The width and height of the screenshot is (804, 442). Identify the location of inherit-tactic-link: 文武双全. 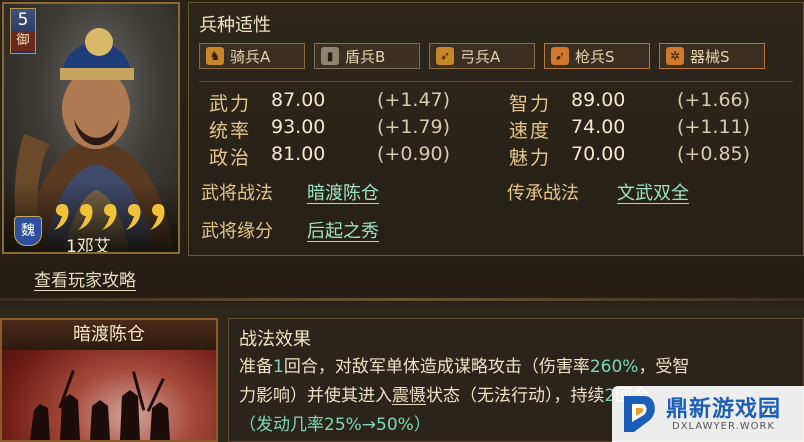
(653, 192).